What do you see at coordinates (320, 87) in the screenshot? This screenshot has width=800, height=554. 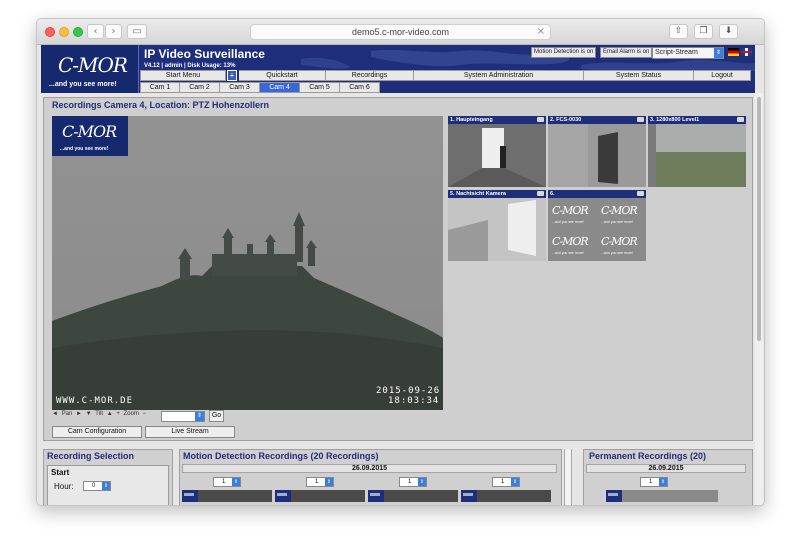 I see `tab-cam-5: Cam 5` at bounding box center [320, 87].